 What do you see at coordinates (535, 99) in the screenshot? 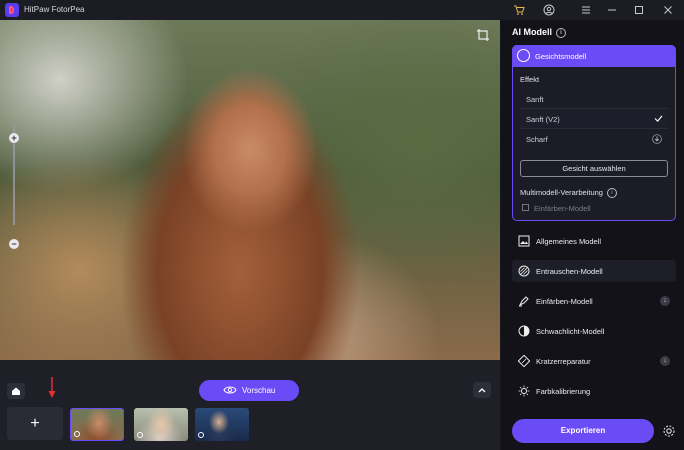
I see `option-label: Sanft` at bounding box center [535, 99].